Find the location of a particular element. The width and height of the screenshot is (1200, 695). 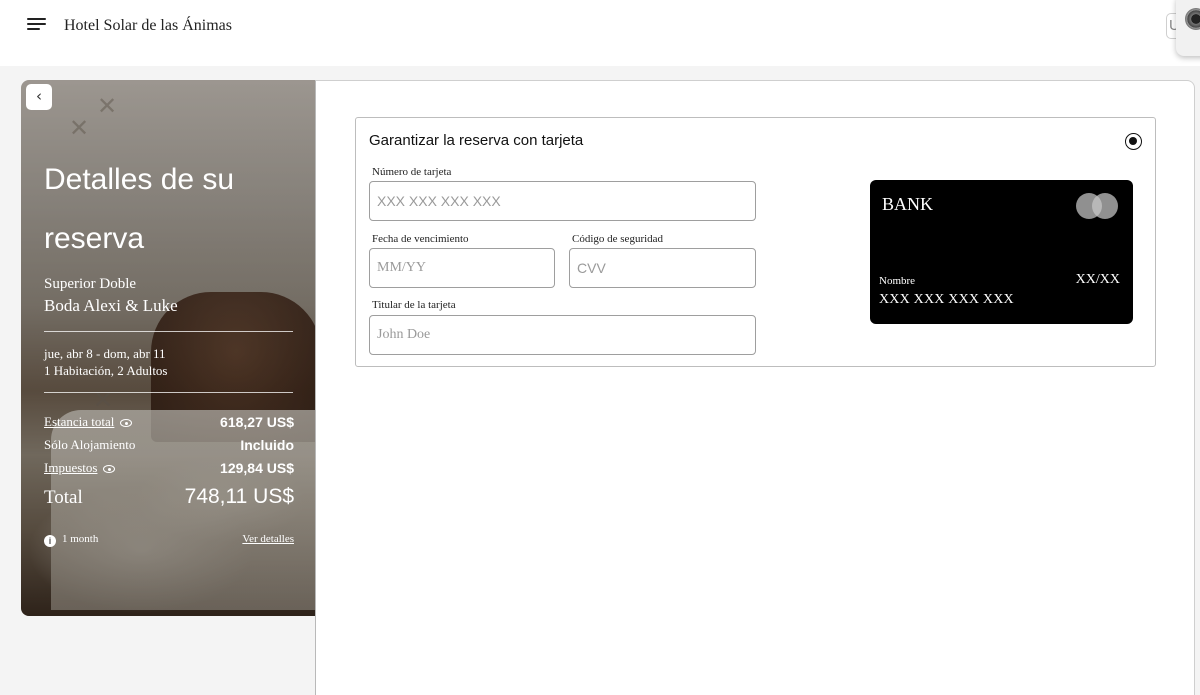

info-icon: i is located at coordinates (50, 541).